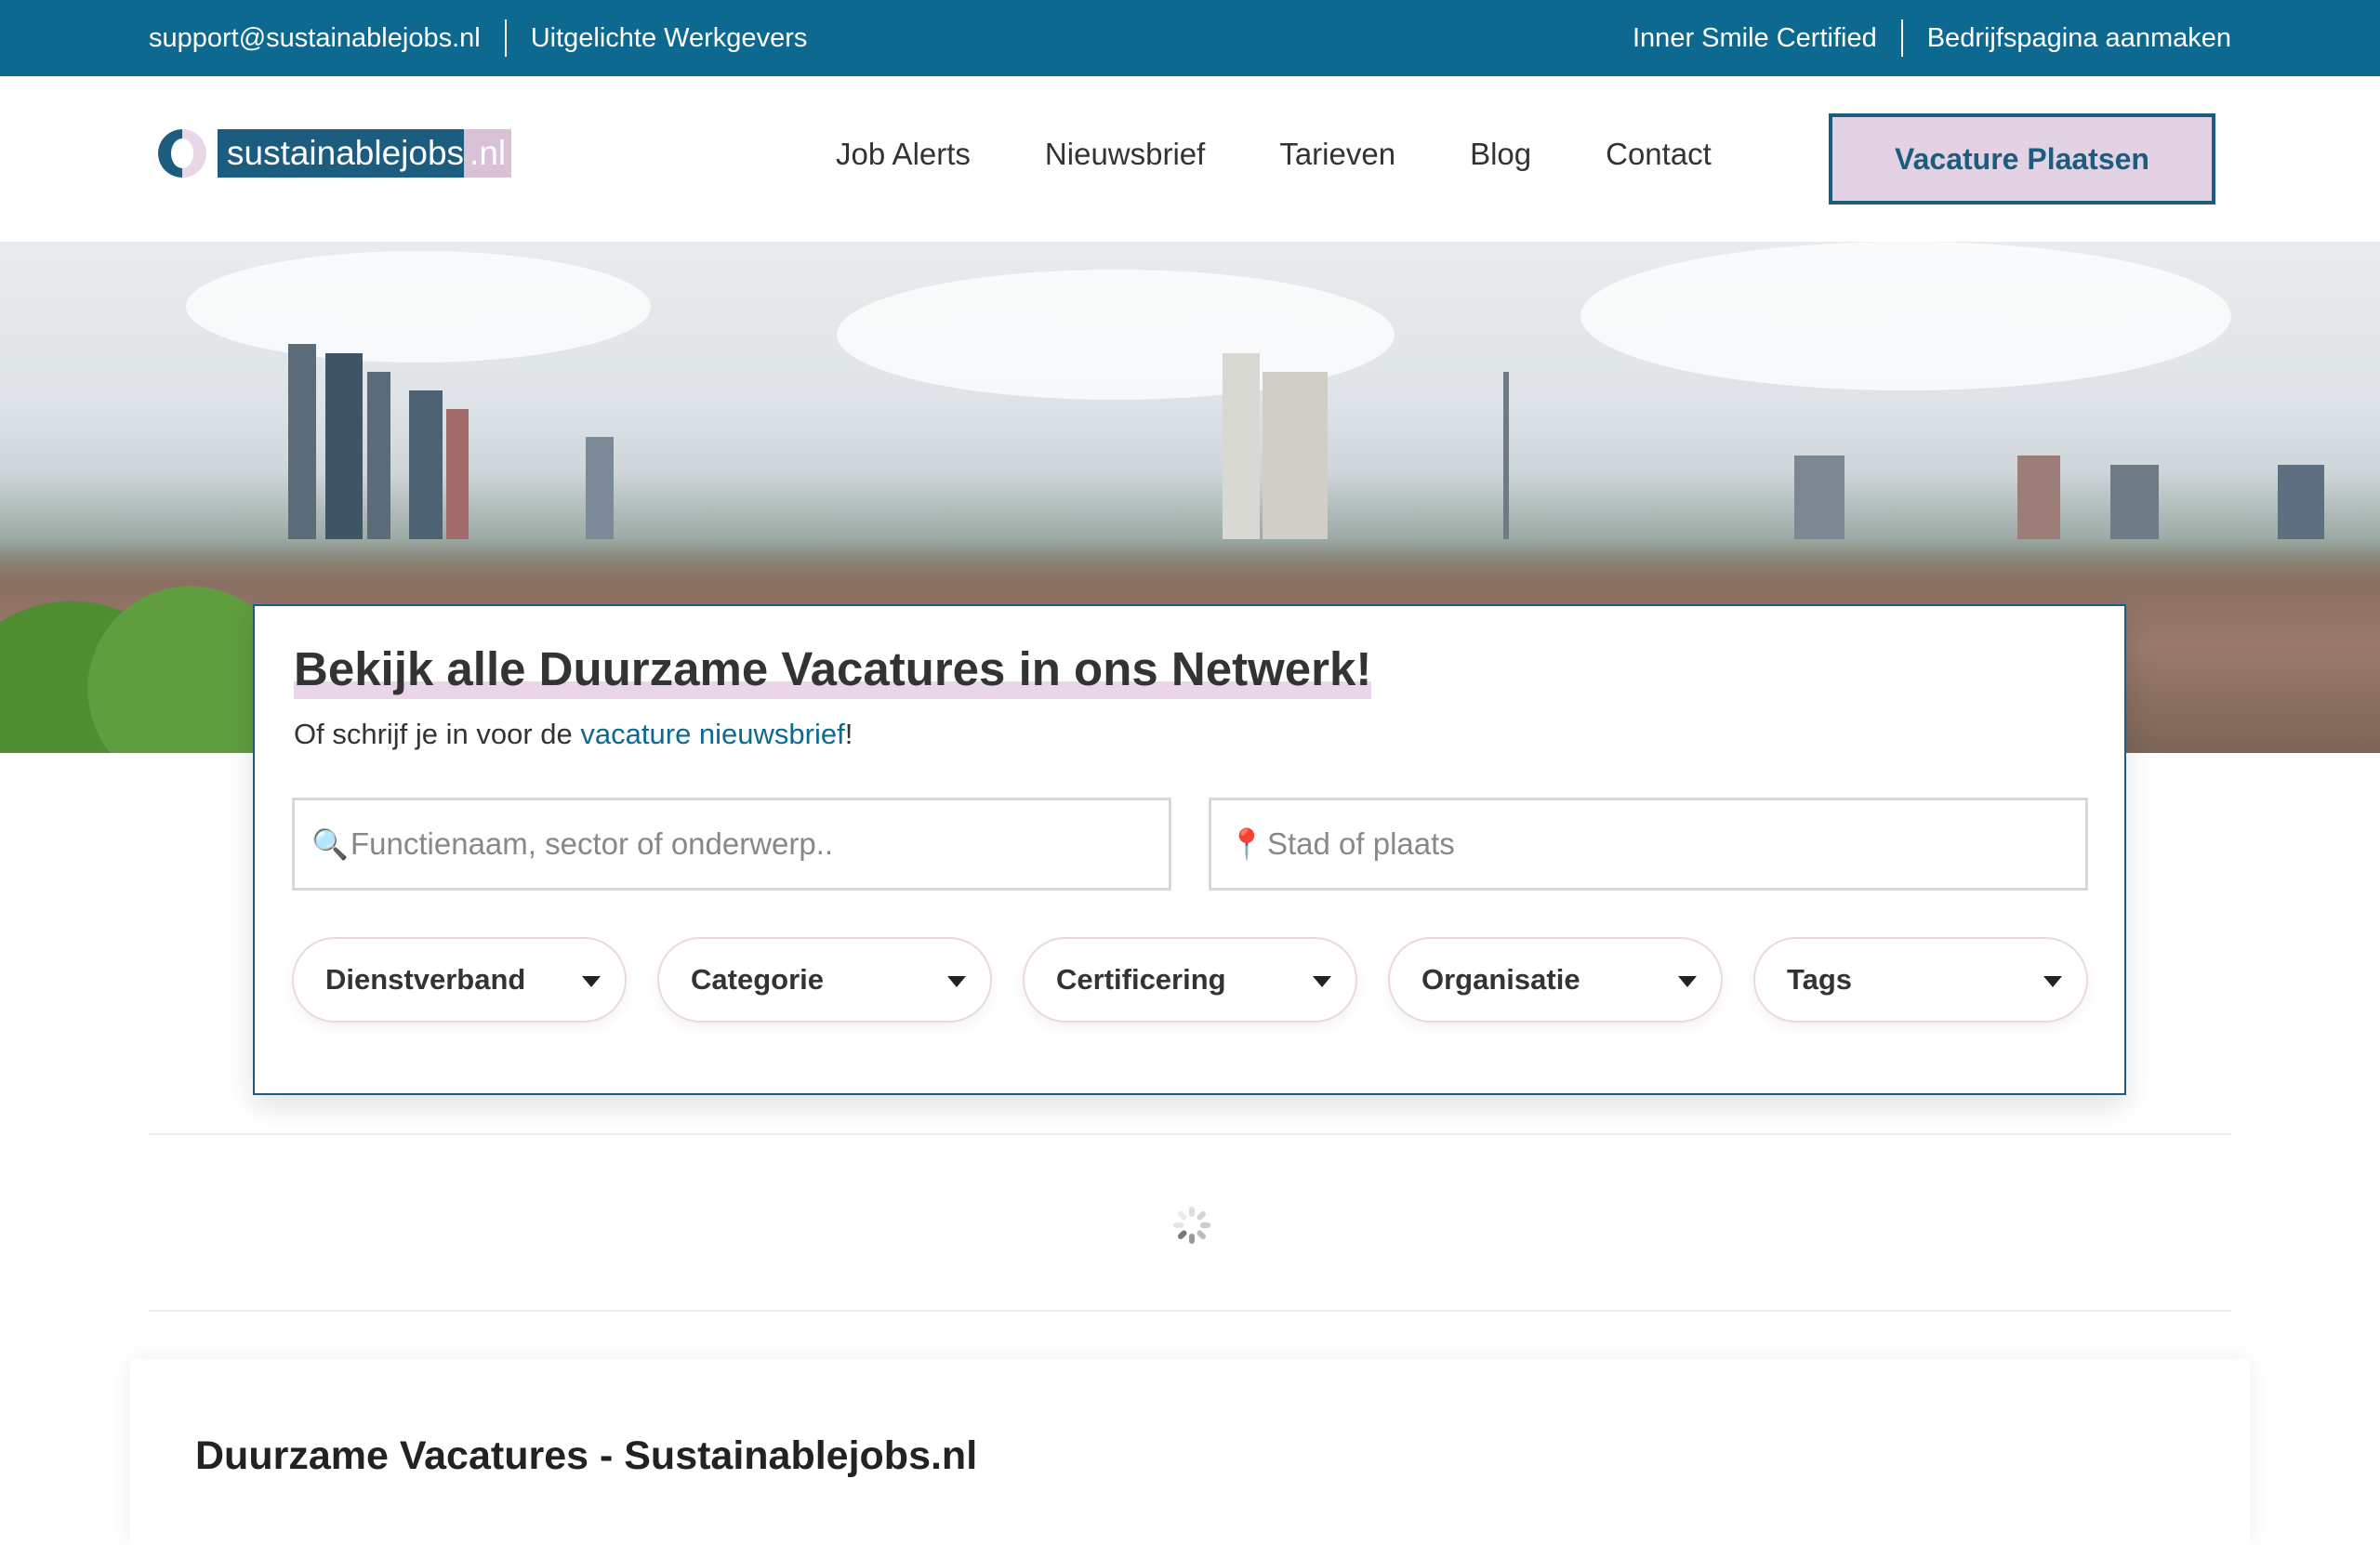 The width and height of the screenshot is (2380, 1545). What do you see at coordinates (1820, 979) in the screenshot?
I see `filter-label: Tags` at bounding box center [1820, 979].